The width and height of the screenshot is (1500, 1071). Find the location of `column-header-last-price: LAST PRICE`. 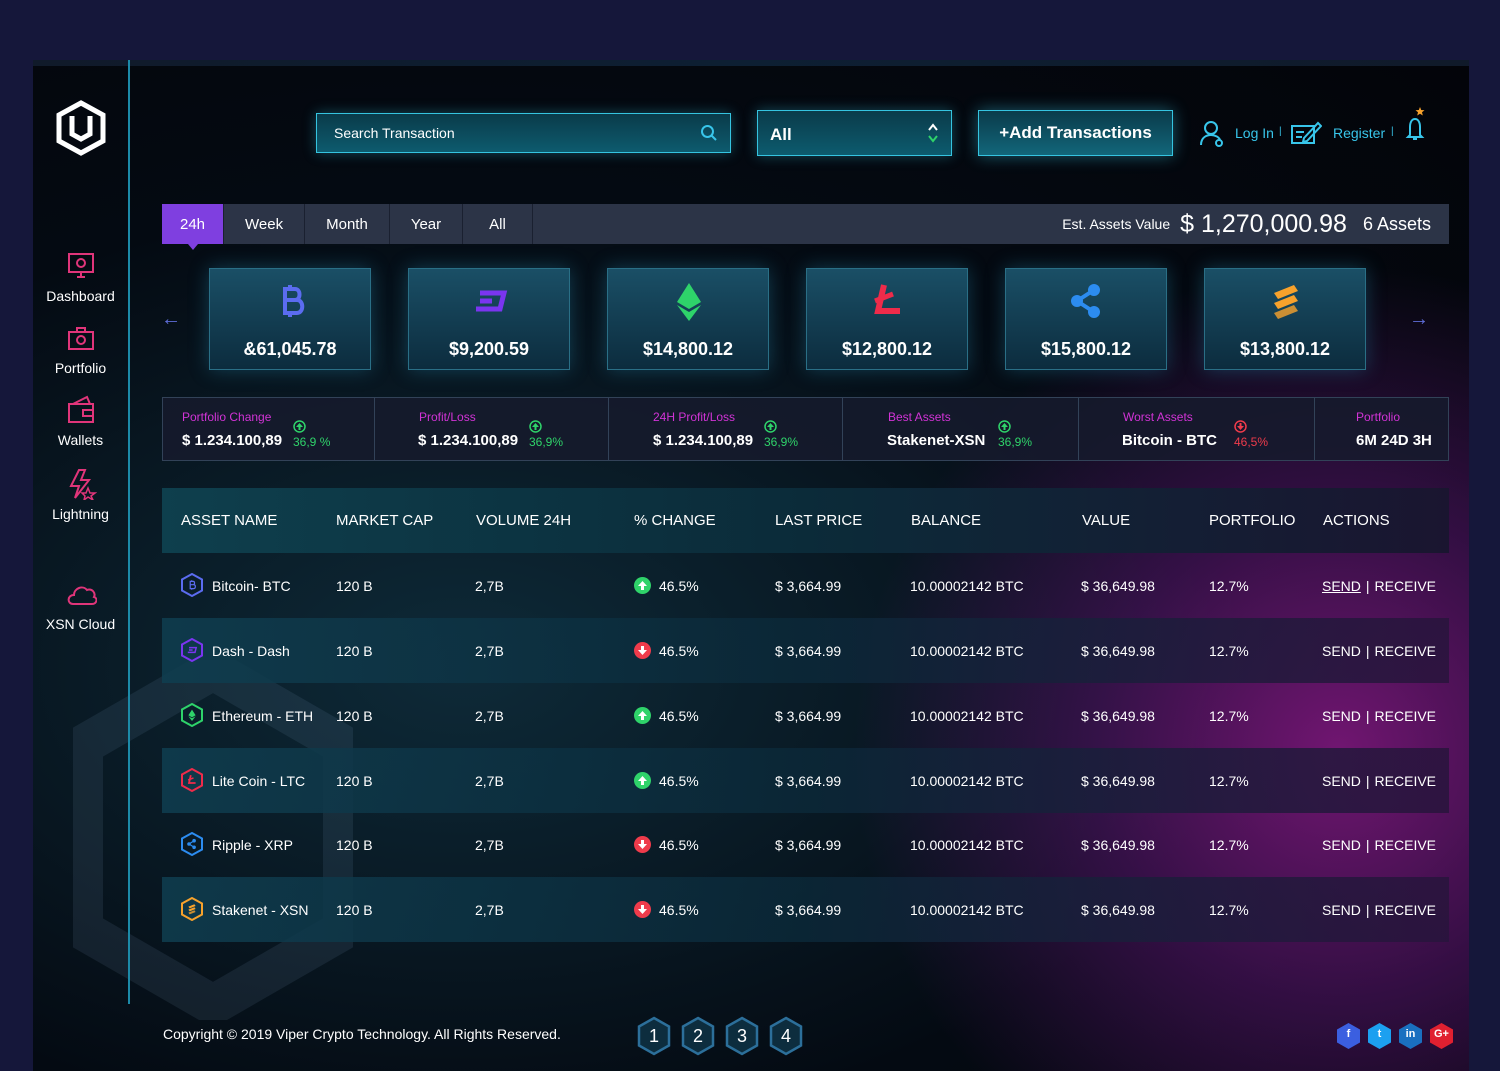

column-header-last-price: LAST PRICE is located at coordinates (818, 520).